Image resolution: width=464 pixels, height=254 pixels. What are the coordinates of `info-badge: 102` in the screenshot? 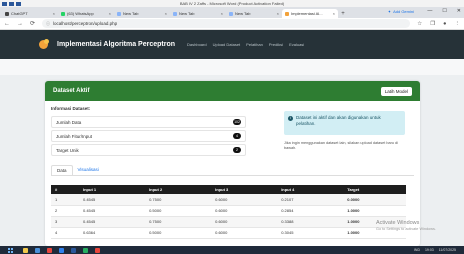 It's located at (237, 122).